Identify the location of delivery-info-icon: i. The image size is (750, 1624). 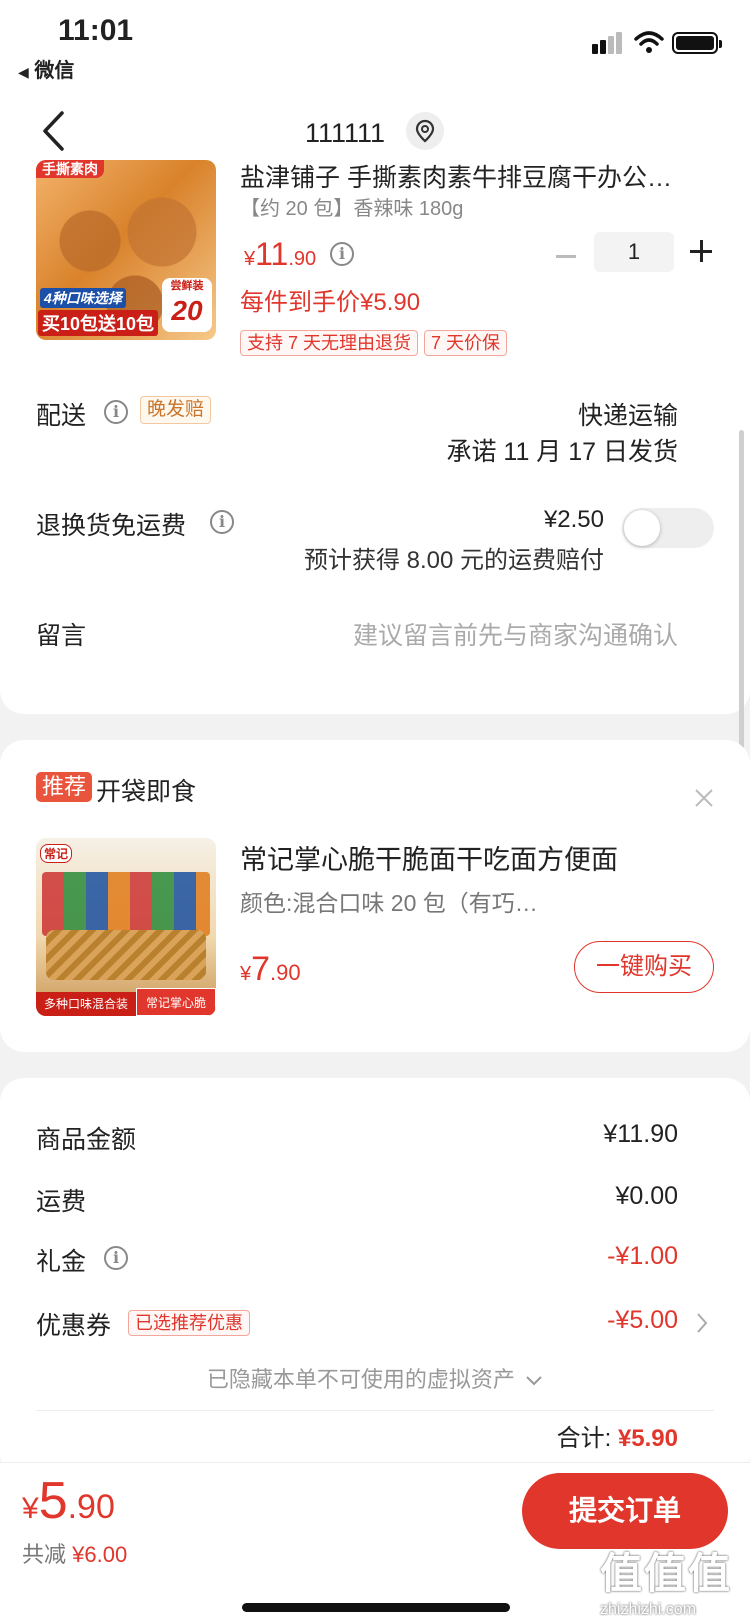
(116, 412).